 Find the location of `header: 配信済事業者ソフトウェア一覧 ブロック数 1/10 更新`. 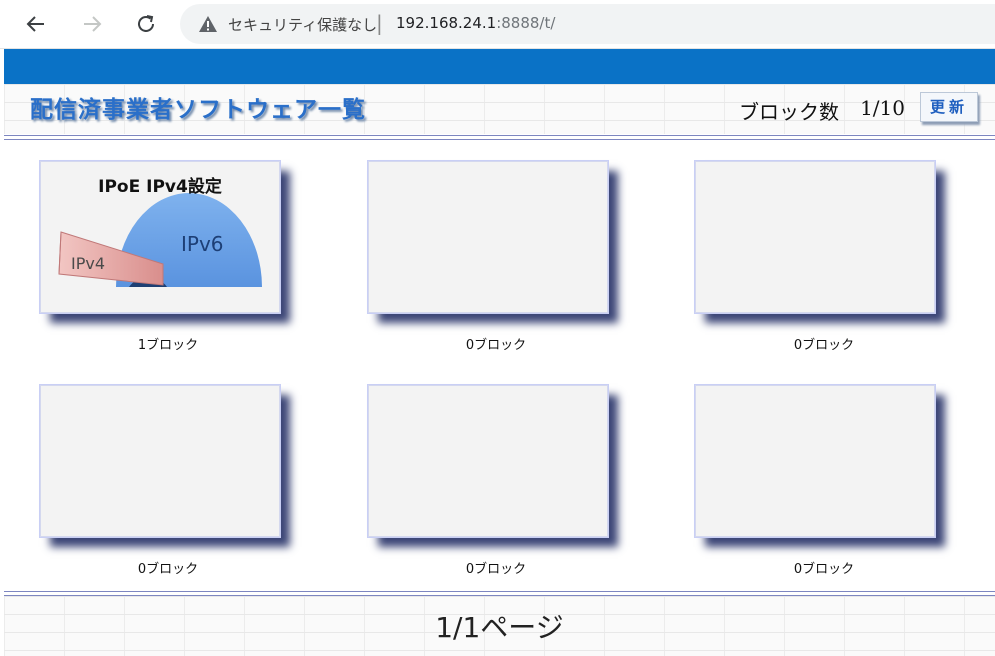

header: 配信済事業者ソフトウェア一覧 ブロック数 1/10 更新 is located at coordinates (499, 109).